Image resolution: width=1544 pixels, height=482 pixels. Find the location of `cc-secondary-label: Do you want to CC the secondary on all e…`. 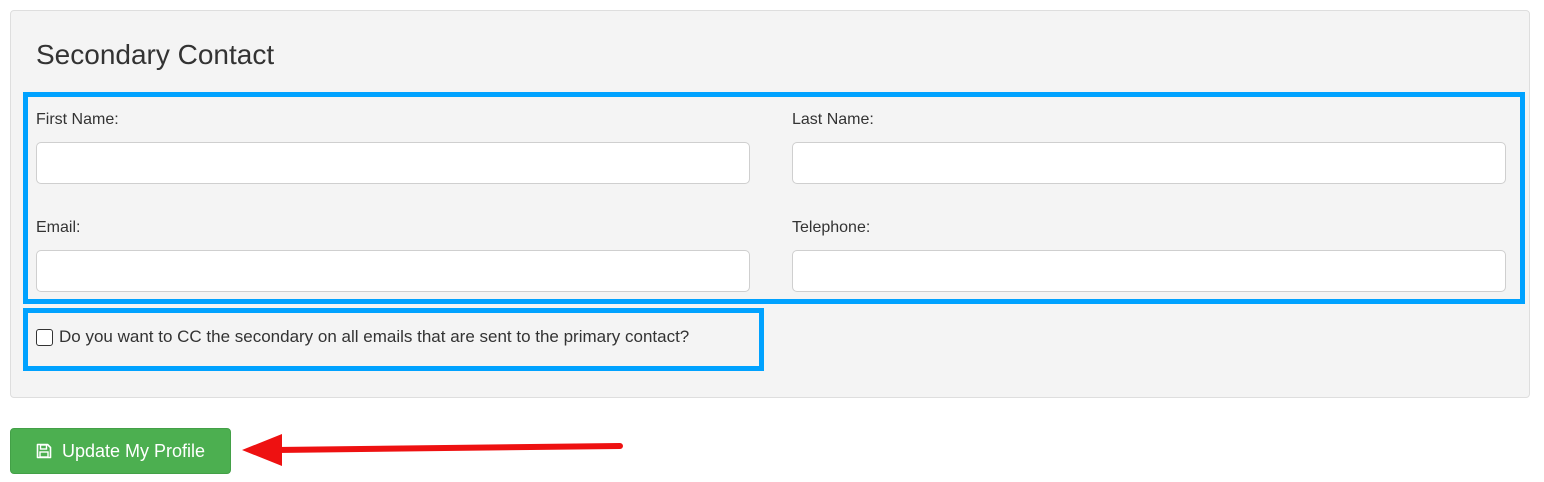

cc-secondary-label: Do you want to CC the secondary on all e… is located at coordinates (374, 336).